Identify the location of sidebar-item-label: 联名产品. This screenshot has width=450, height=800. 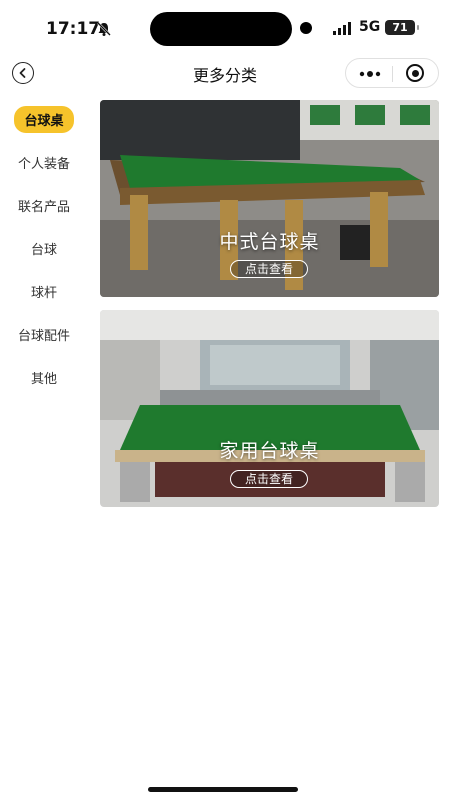
(43, 207).